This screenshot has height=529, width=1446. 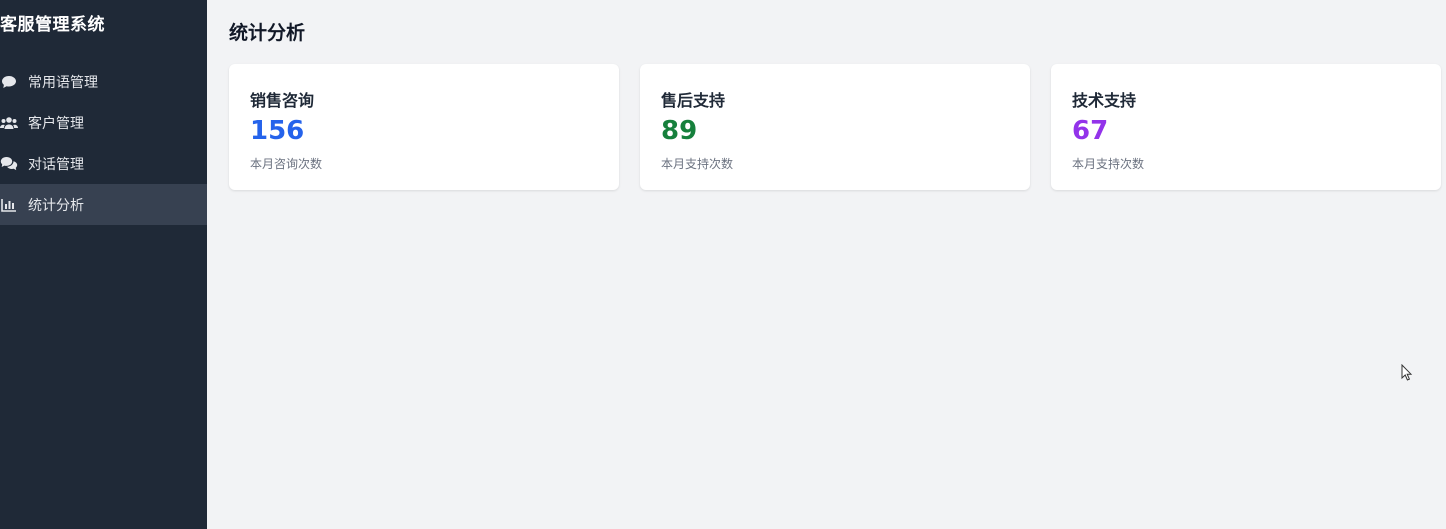 What do you see at coordinates (56, 205) in the screenshot?
I see `sidebar-item-label: 统计分析` at bounding box center [56, 205].